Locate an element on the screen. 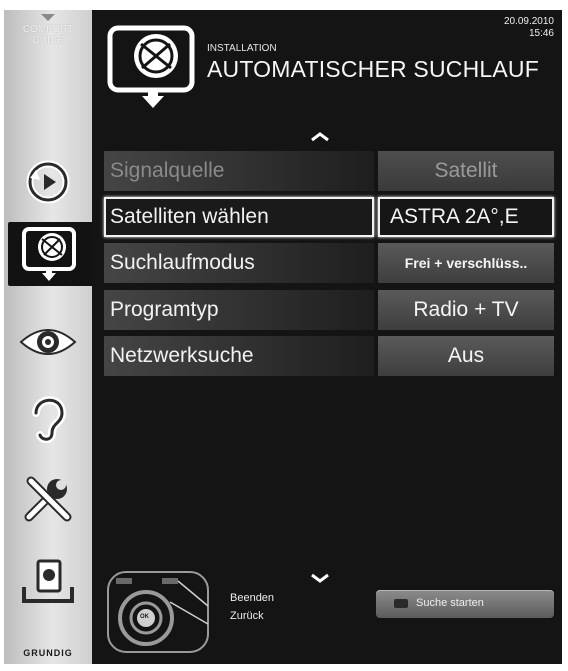 This screenshot has height=671, width=568. triangle-down-icon is located at coordinates (48, 17).